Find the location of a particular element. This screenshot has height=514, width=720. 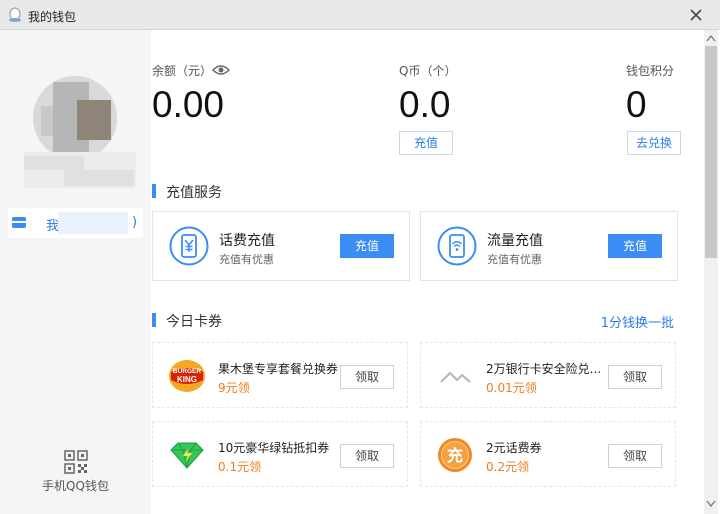

points-value: 0 is located at coordinates (636, 104).